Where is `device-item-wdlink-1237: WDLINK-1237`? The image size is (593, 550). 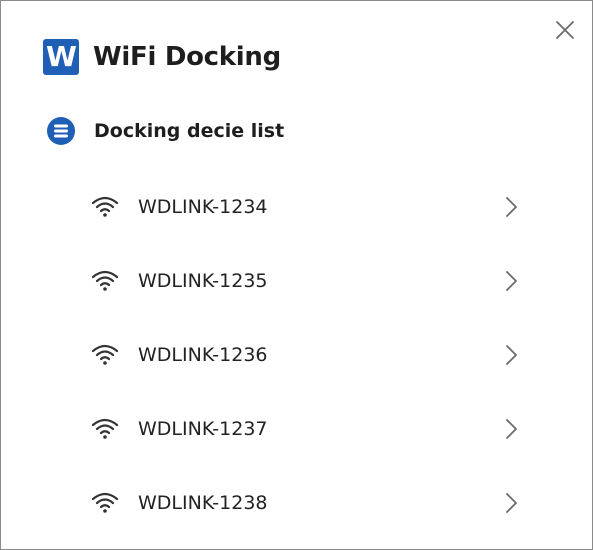
device-item-wdlink-1237: WDLINK-1237 is located at coordinates (296, 430).